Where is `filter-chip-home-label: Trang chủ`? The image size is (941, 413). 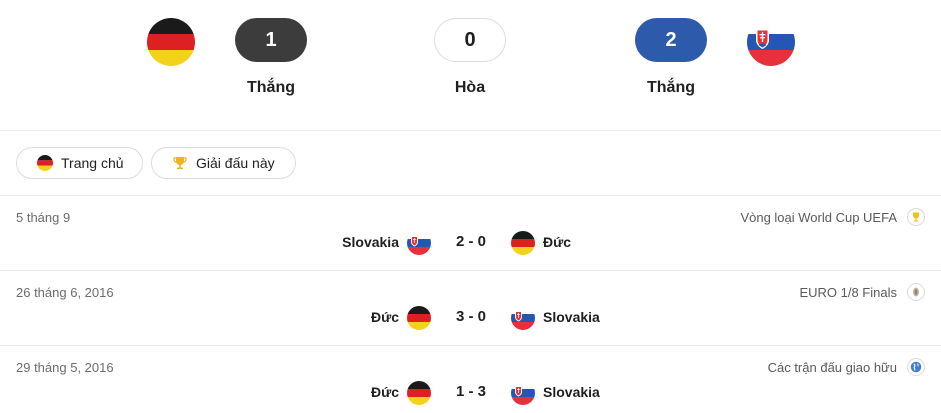
filter-chip-home-label: Trang chủ is located at coordinates (92, 163).